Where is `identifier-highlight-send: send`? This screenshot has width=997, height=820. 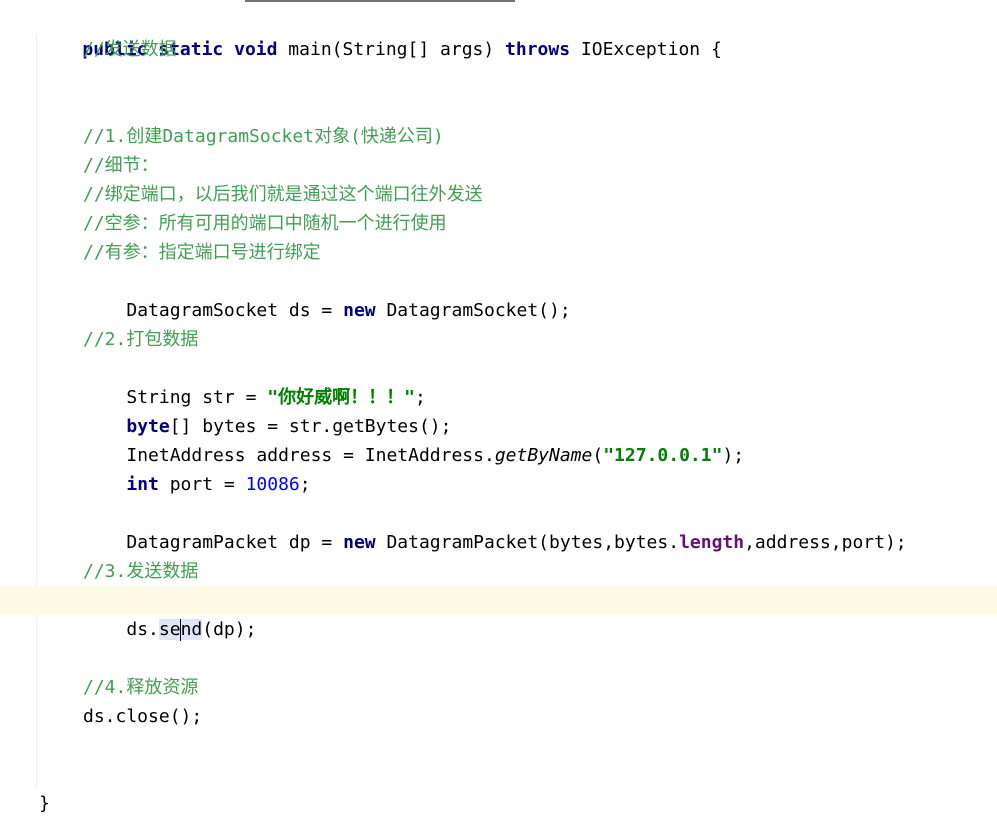
identifier-highlight-send: send is located at coordinates (180, 630).